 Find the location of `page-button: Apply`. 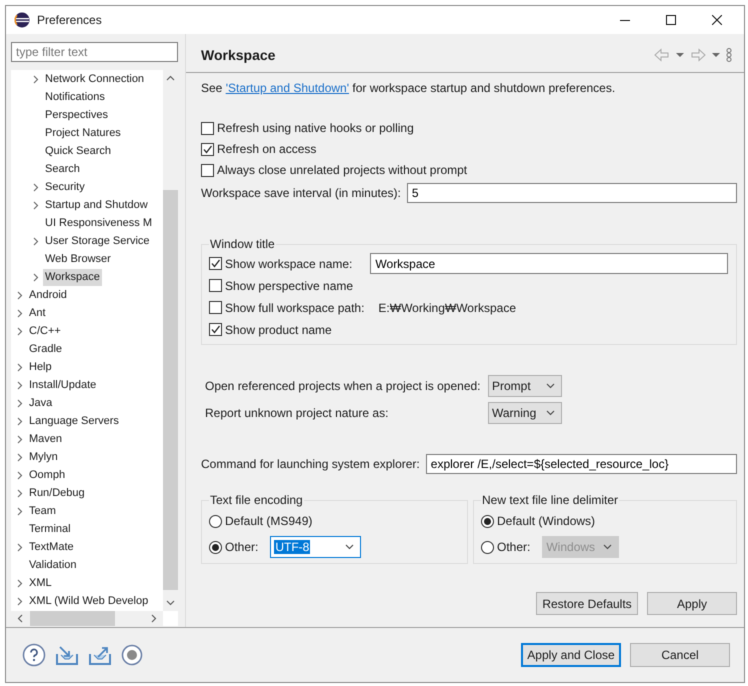

page-button: Apply is located at coordinates (692, 603).